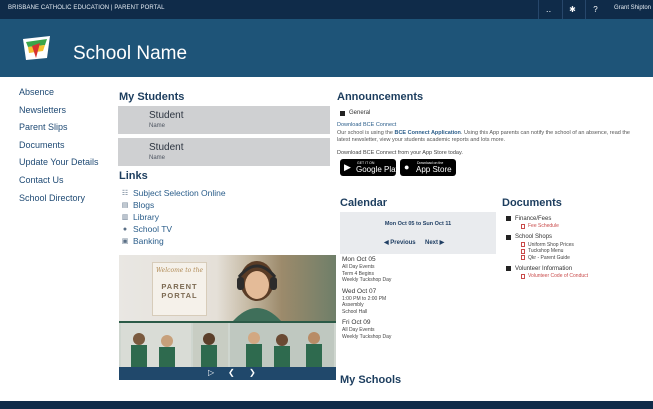 This screenshot has width=653, height=409. What do you see at coordinates (576, 237) in the screenshot?
I see `doc-folder-title: School Shops` at bounding box center [576, 237].